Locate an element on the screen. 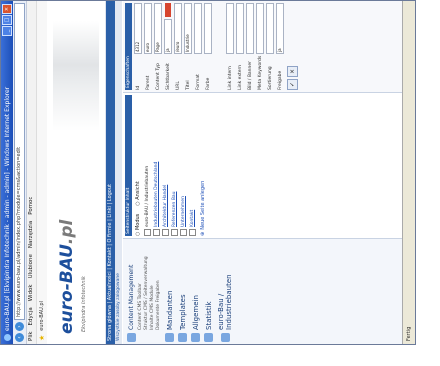 The width and height of the screenshot is (440, 366). close-button: × is located at coordinates (7, 9).